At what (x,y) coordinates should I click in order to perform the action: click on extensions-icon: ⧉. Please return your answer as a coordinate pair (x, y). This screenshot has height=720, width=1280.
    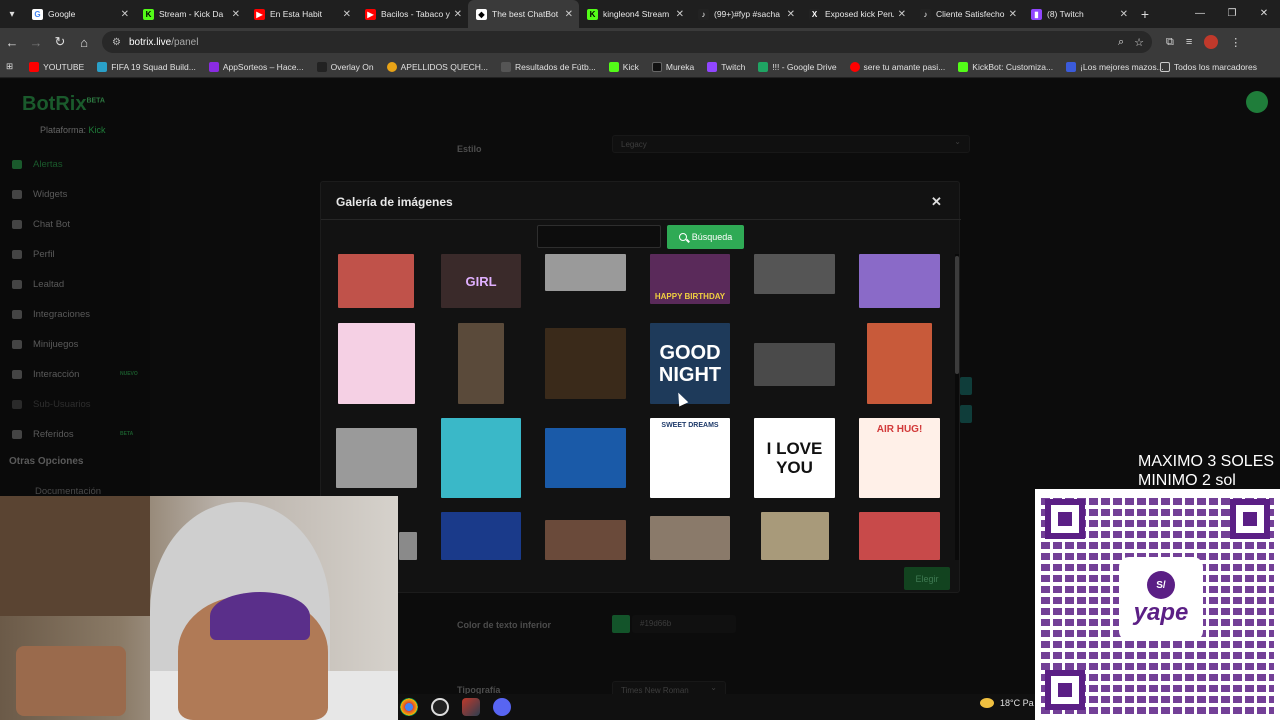
    Looking at the image, I should click on (1170, 42).